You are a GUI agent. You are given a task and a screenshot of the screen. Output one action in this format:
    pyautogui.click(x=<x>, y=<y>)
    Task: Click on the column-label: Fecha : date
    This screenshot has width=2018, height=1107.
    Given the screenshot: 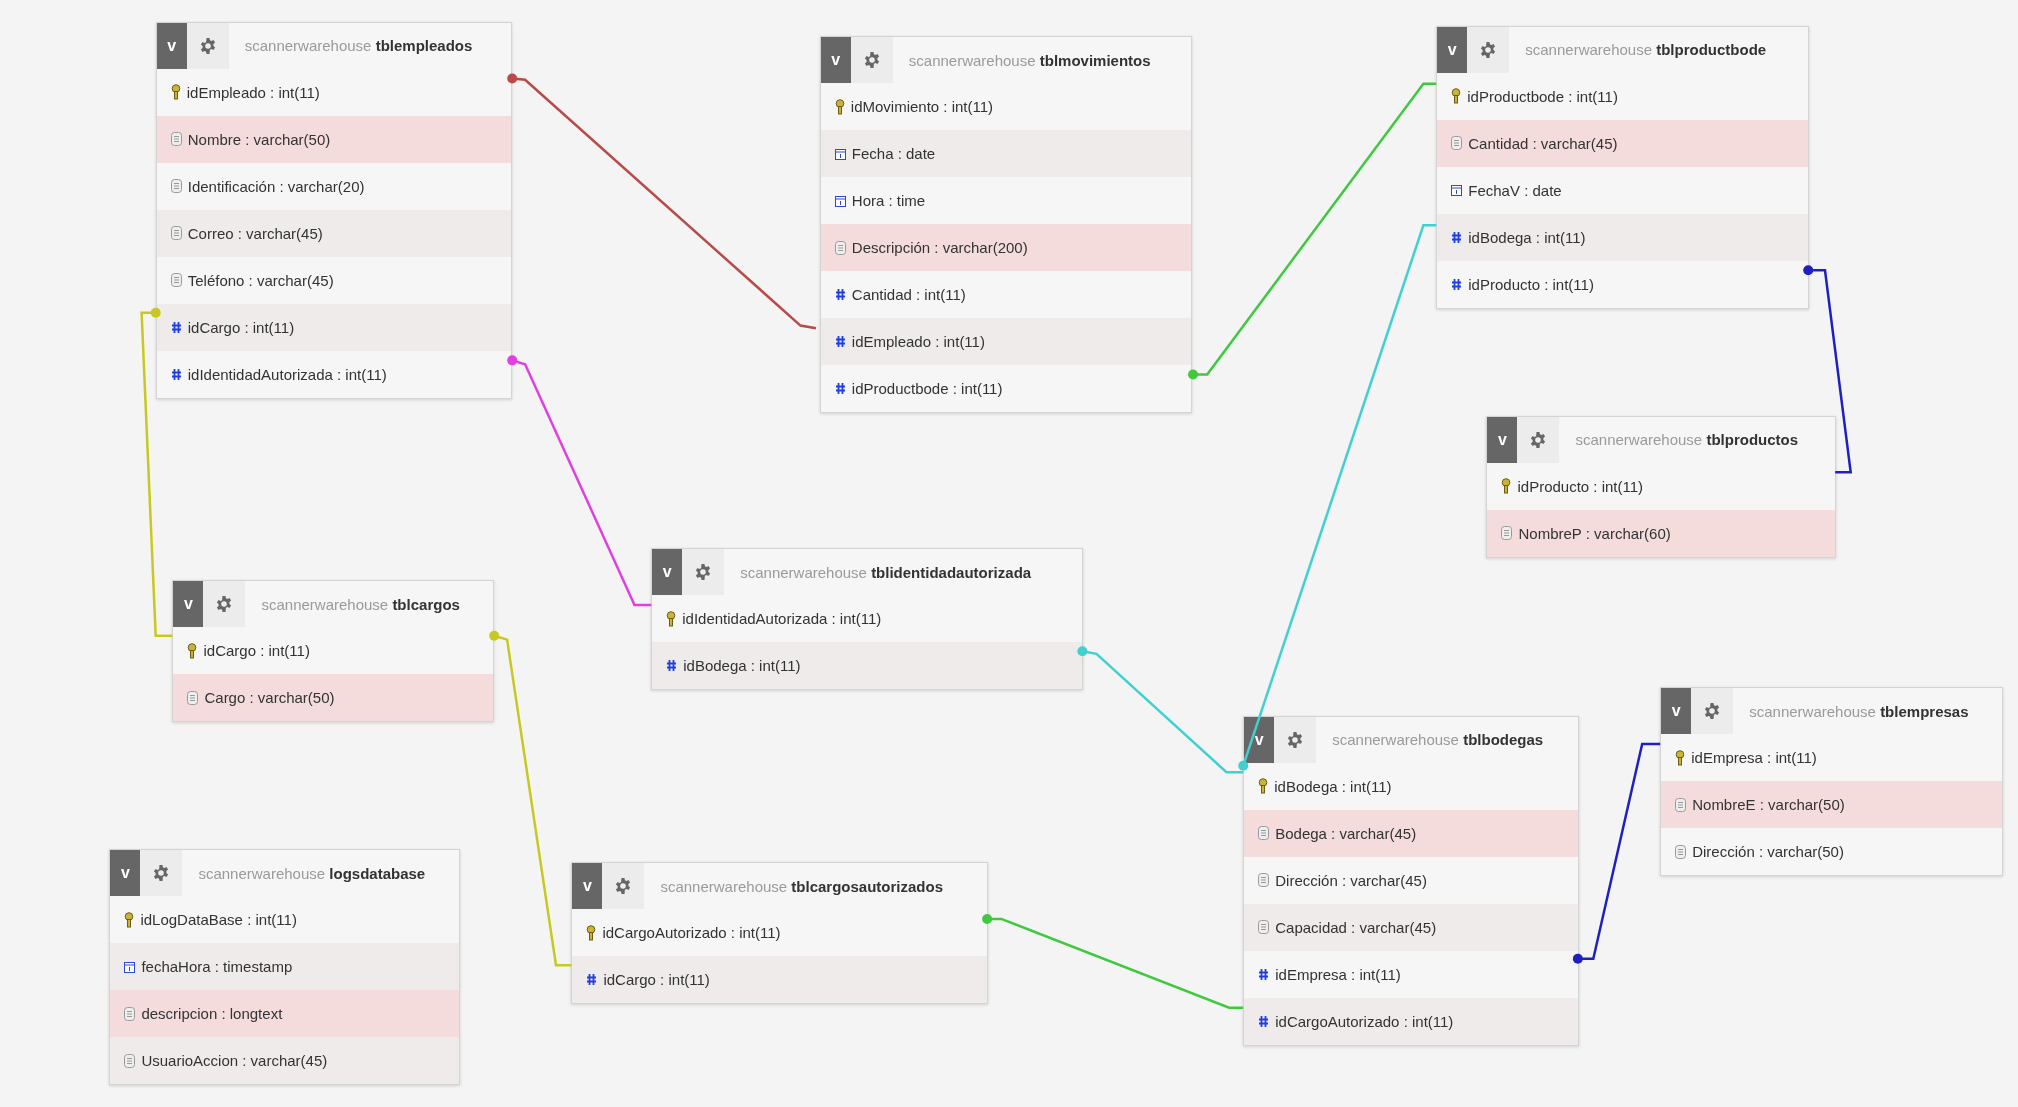 What is the action you would take?
    pyautogui.click(x=893, y=154)
    